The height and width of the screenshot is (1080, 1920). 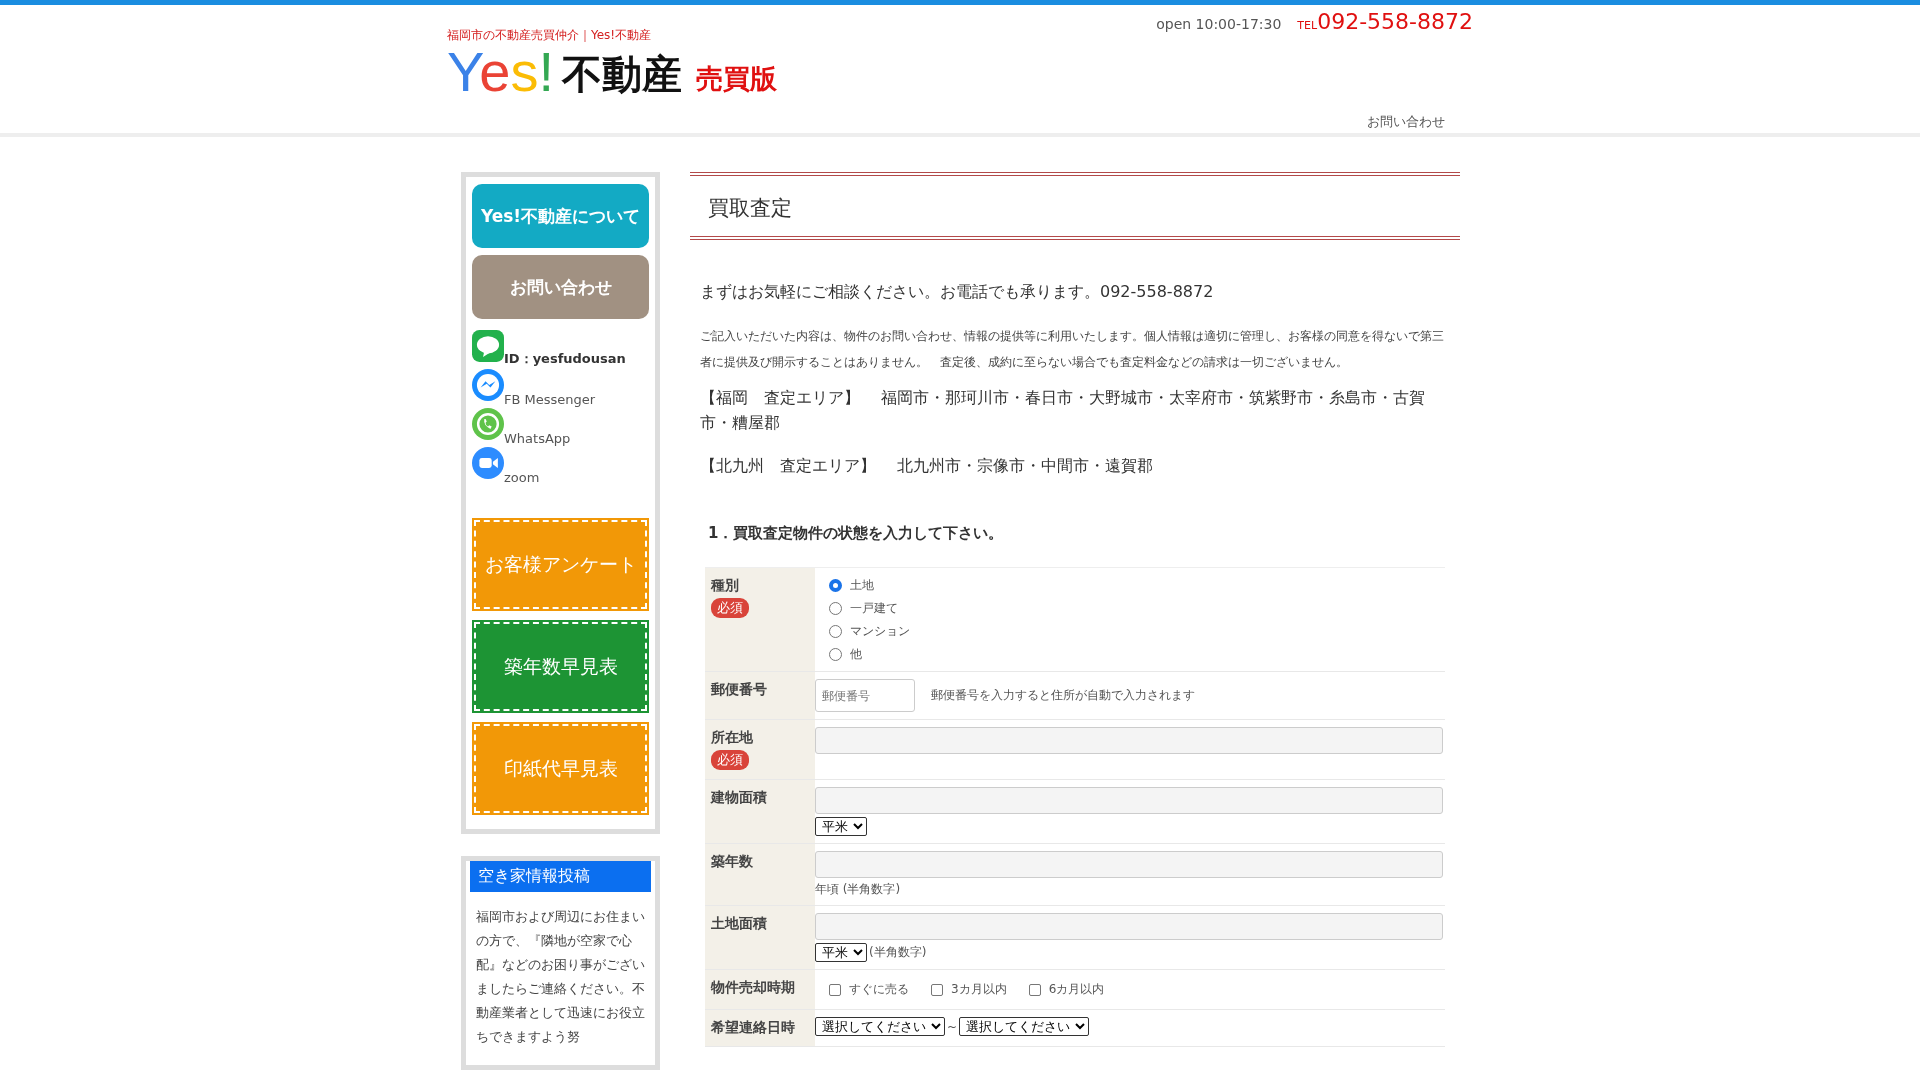 What do you see at coordinates (874, 608) in the screenshot?
I see `option-label: 一戸建て` at bounding box center [874, 608].